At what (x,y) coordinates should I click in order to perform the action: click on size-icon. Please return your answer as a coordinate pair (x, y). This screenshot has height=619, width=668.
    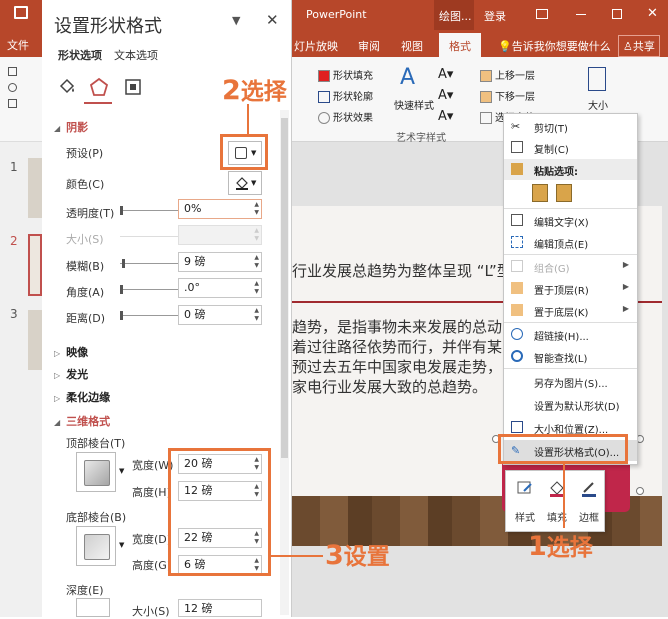
    Looking at the image, I should click on (597, 79).